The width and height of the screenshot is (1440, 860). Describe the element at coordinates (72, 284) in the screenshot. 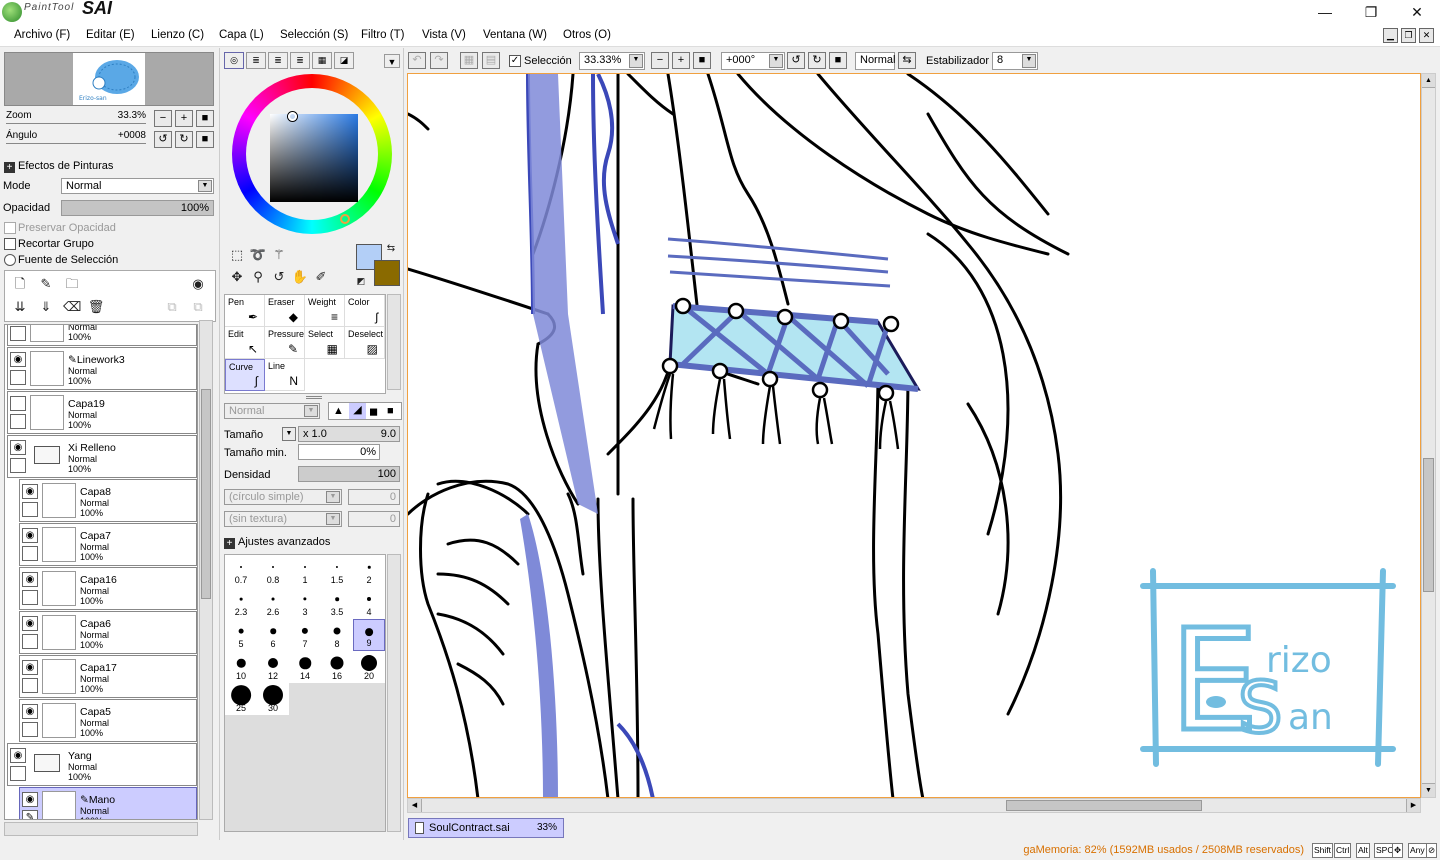

I see `new-folder-icon: 🗀` at that location.